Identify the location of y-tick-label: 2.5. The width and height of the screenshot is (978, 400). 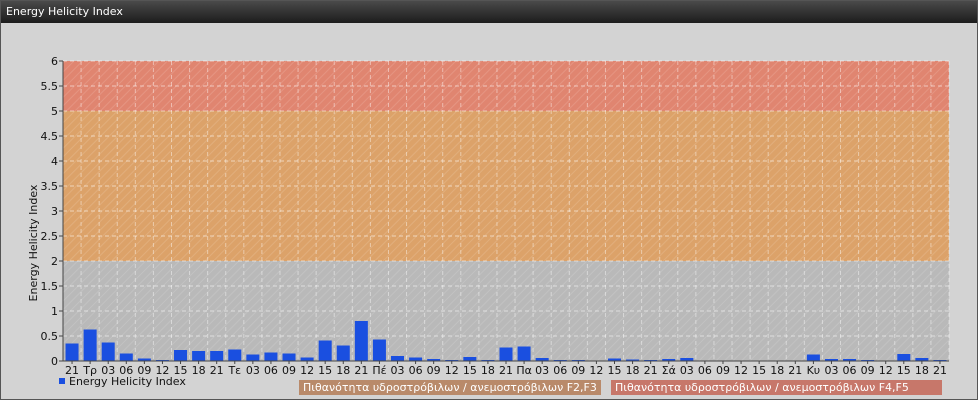
(50, 236).